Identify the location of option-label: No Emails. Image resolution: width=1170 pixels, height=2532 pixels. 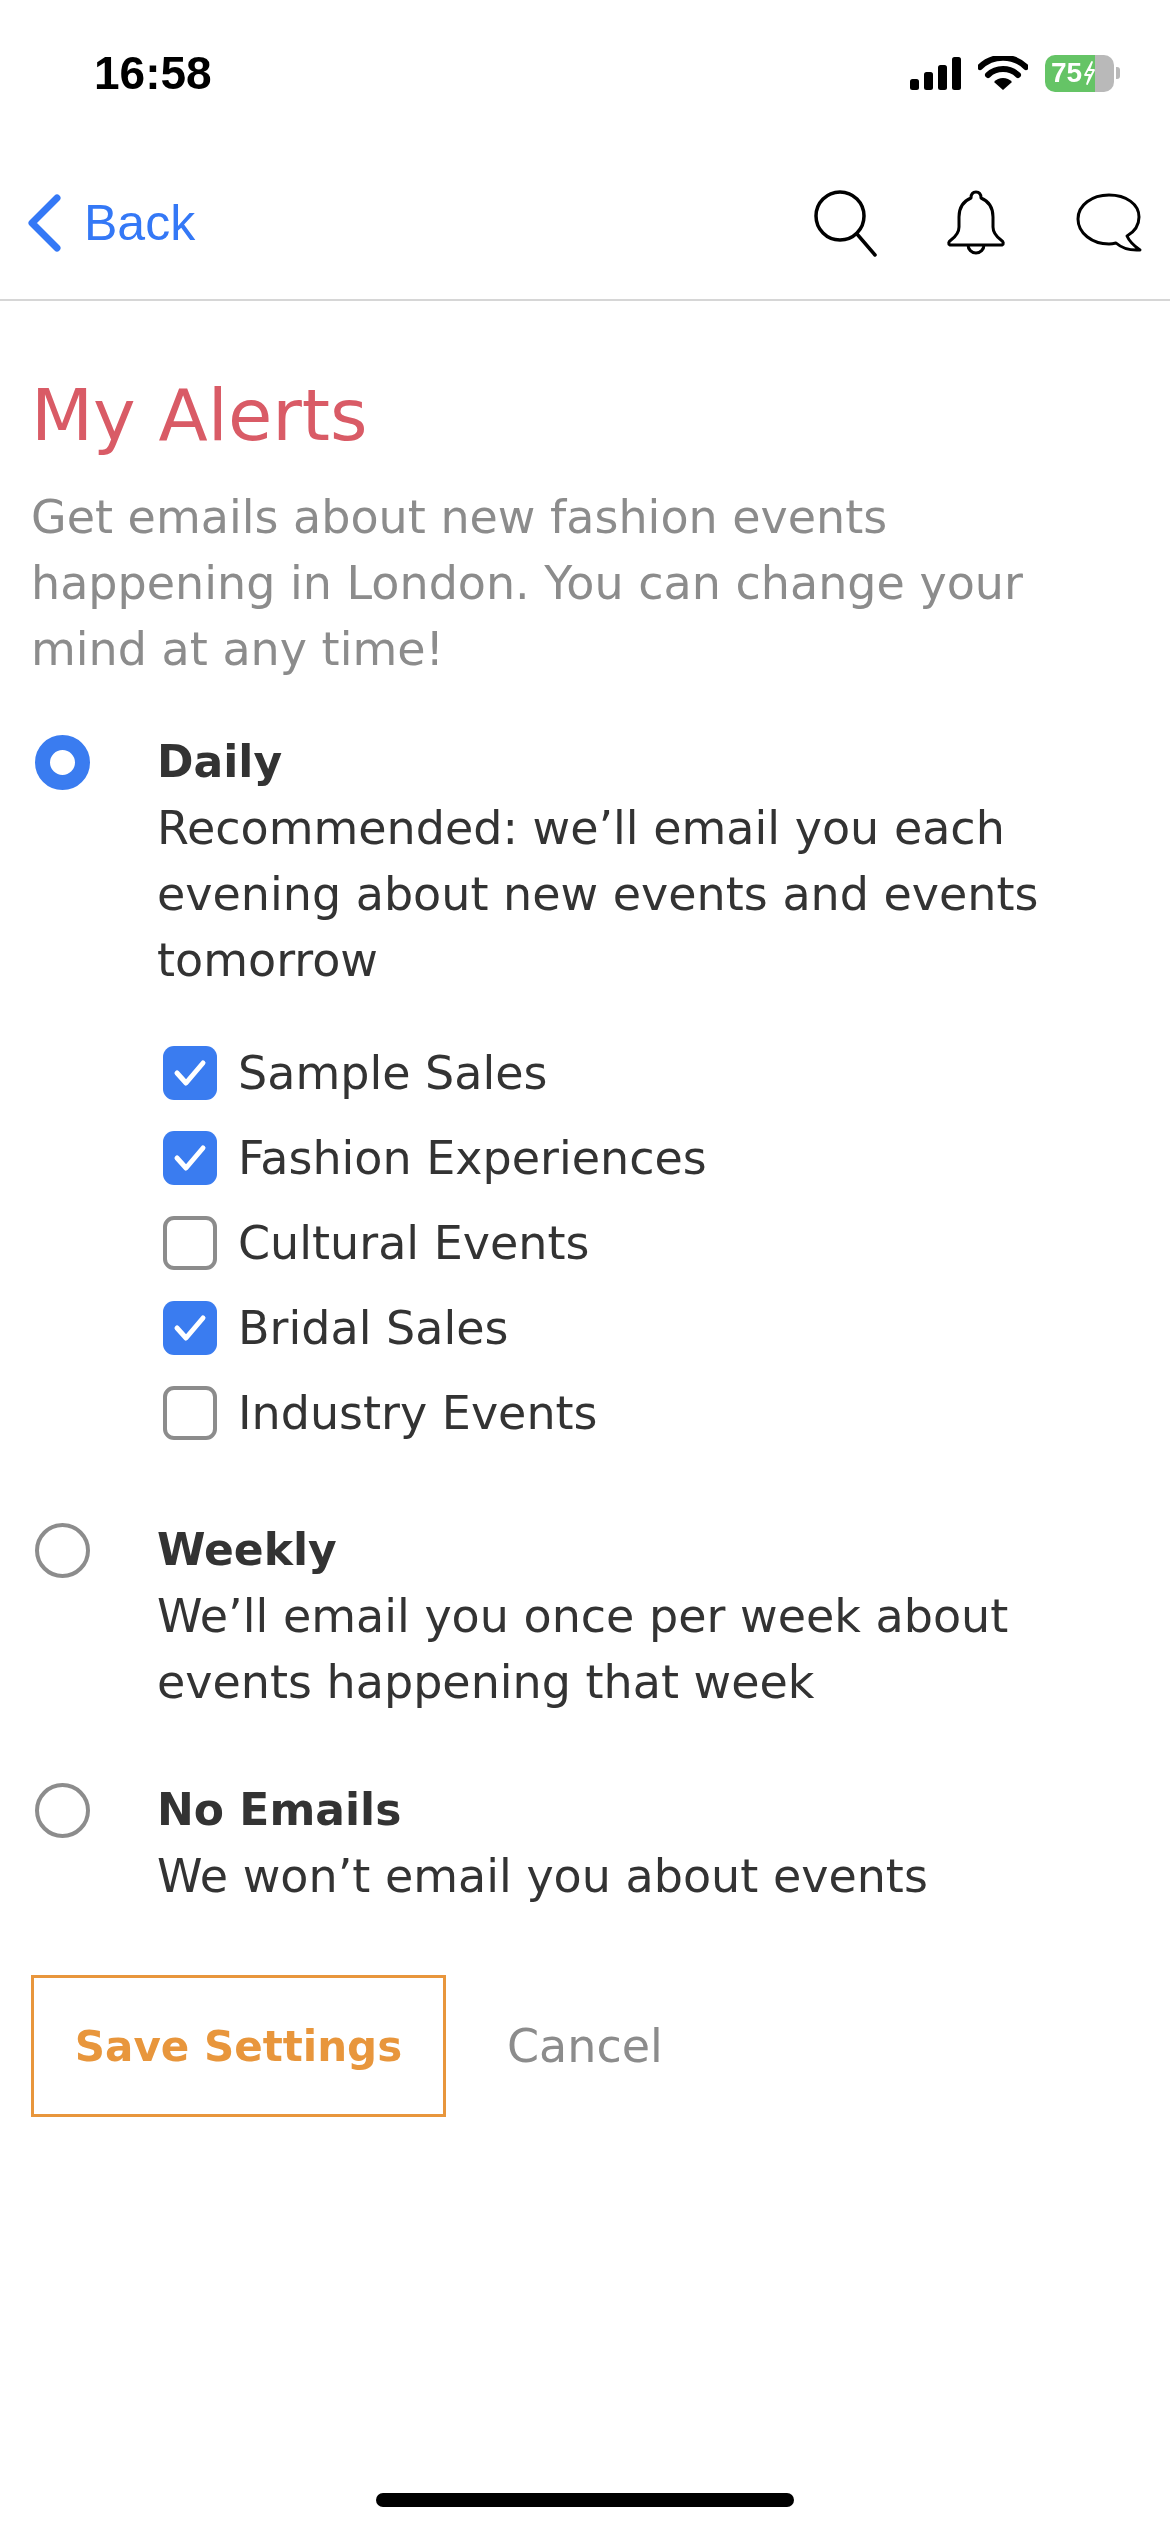
(280, 1810).